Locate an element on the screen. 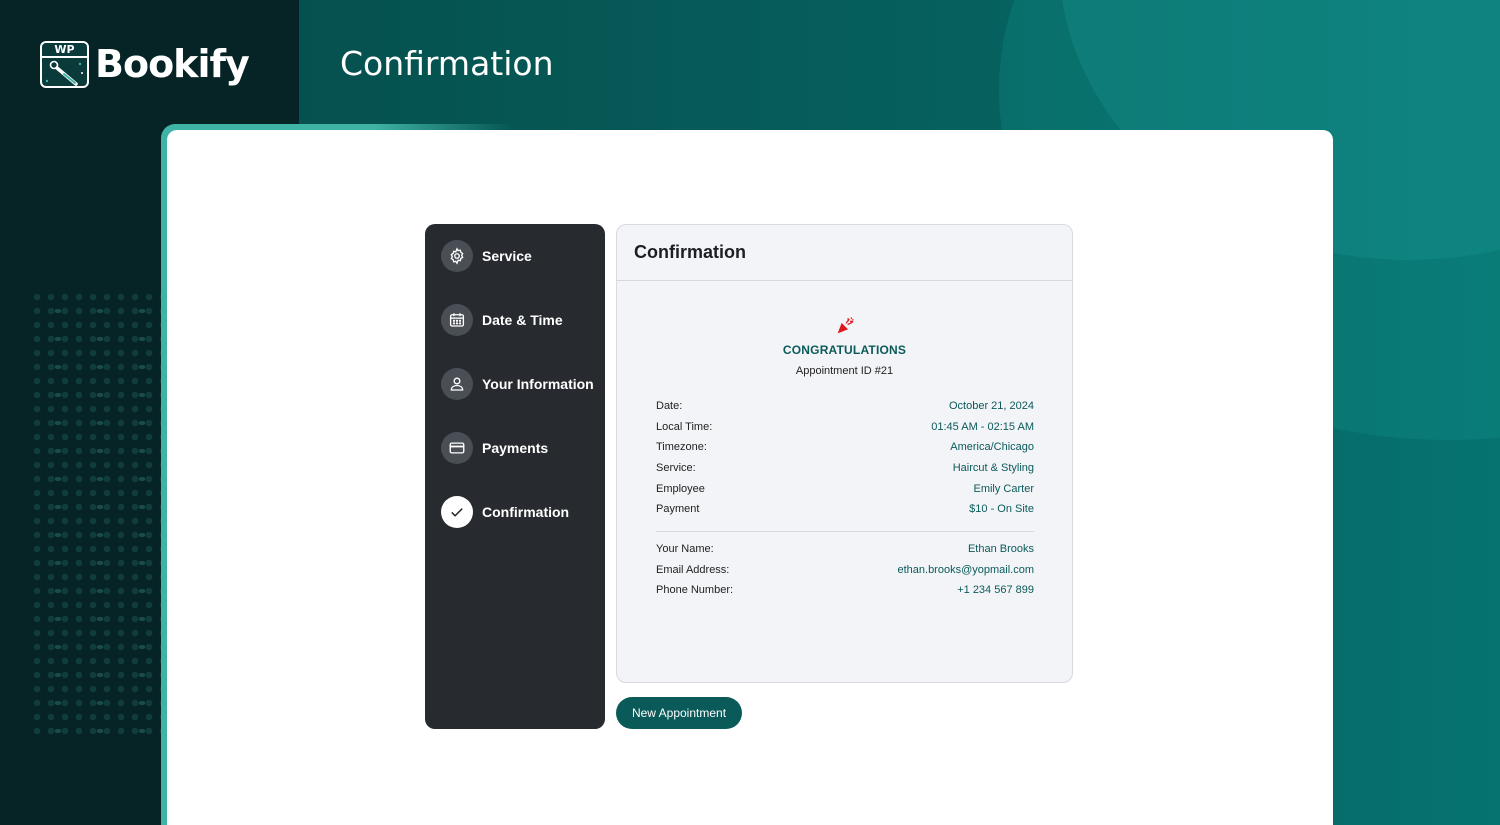 This screenshot has width=1500, height=825. detail-label: Local Time: is located at coordinates (684, 426).